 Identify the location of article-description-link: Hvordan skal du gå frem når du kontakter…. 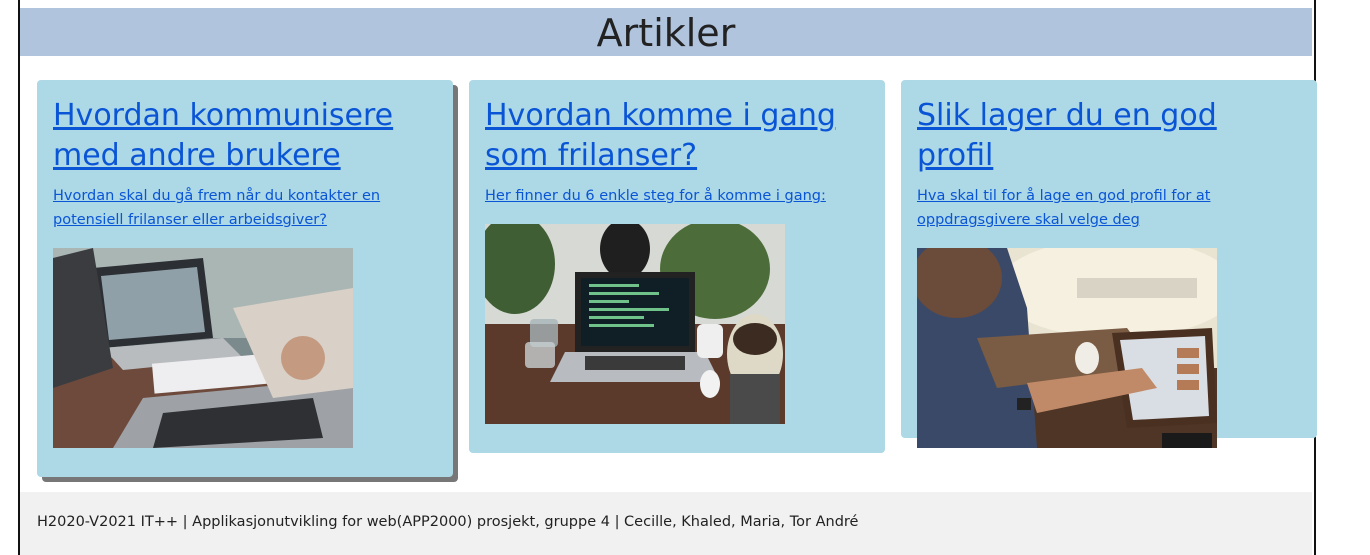
(245, 208).